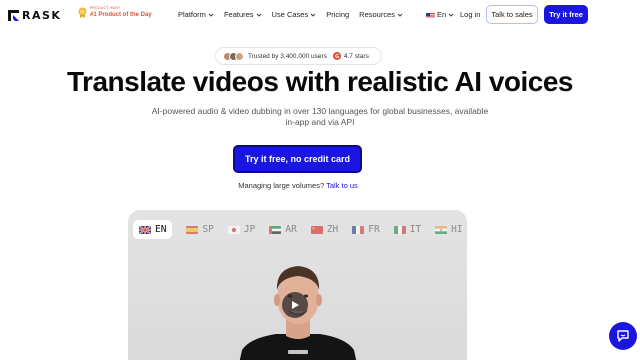 The height and width of the screenshot is (360, 640). I want to click on rating-text: 4.7 stars, so click(356, 56).